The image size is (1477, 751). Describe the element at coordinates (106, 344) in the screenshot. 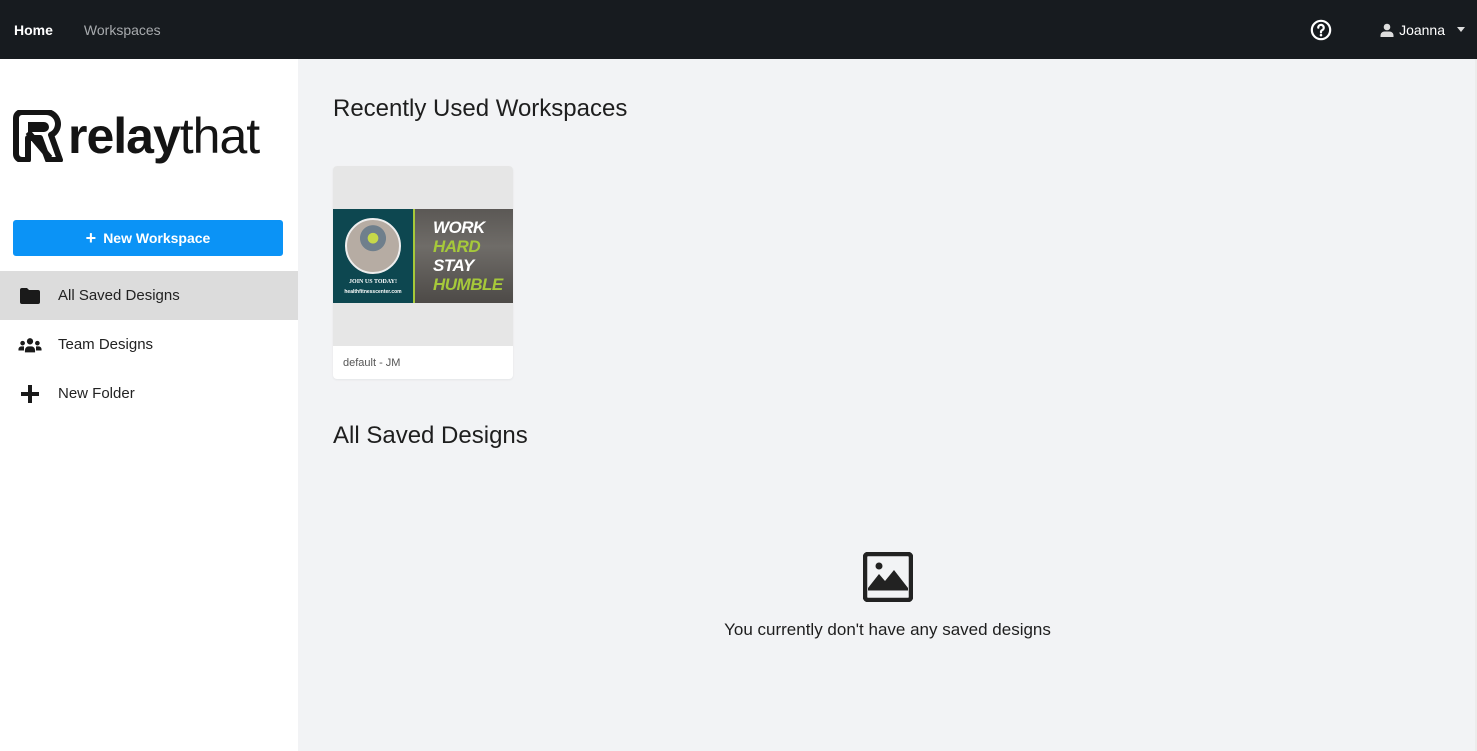

I see `sidebar-item-label: Team Designs` at that location.